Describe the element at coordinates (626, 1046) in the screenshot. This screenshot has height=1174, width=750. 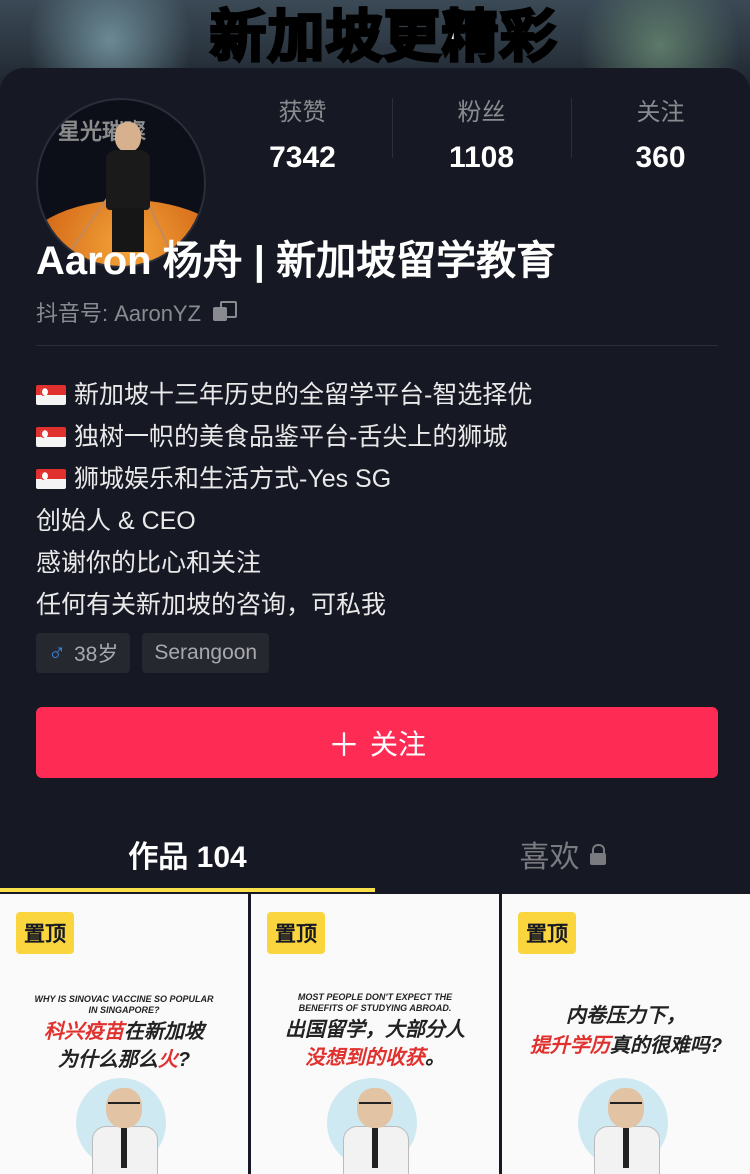
I see `video-title-line: 提升学历真的很难吗?` at that location.